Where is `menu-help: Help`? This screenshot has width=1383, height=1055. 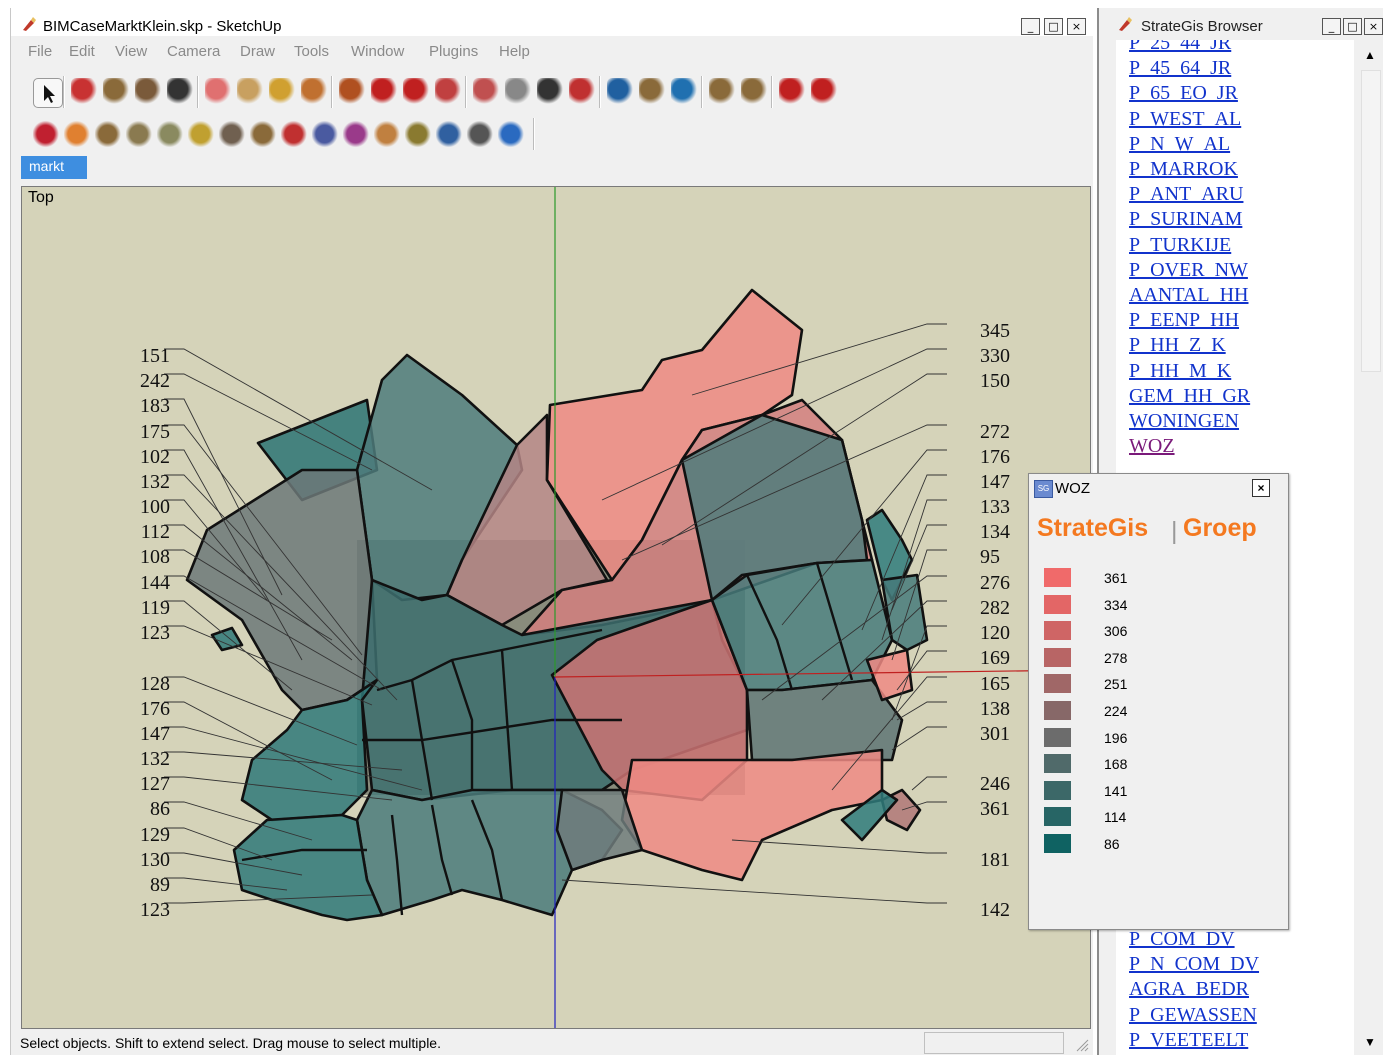
menu-help: Help is located at coordinates (514, 51).